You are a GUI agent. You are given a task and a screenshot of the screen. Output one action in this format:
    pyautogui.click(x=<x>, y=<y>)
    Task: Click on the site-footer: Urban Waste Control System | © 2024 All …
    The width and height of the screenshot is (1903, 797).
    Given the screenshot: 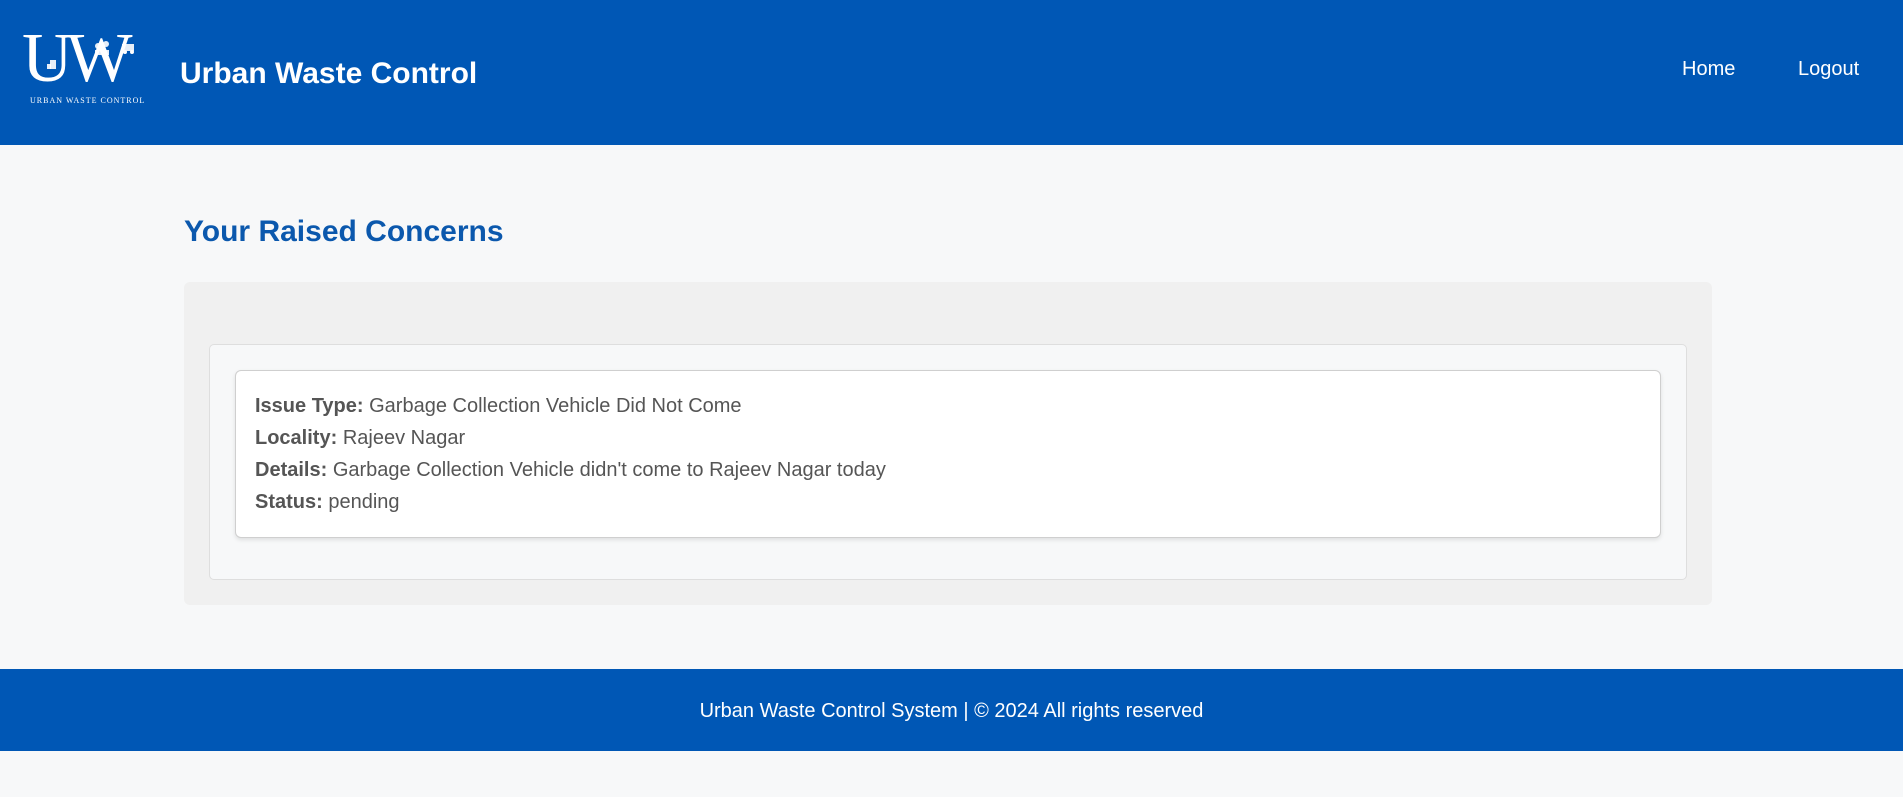 What is the action you would take?
    pyautogui.click(x=951, y=710)
    